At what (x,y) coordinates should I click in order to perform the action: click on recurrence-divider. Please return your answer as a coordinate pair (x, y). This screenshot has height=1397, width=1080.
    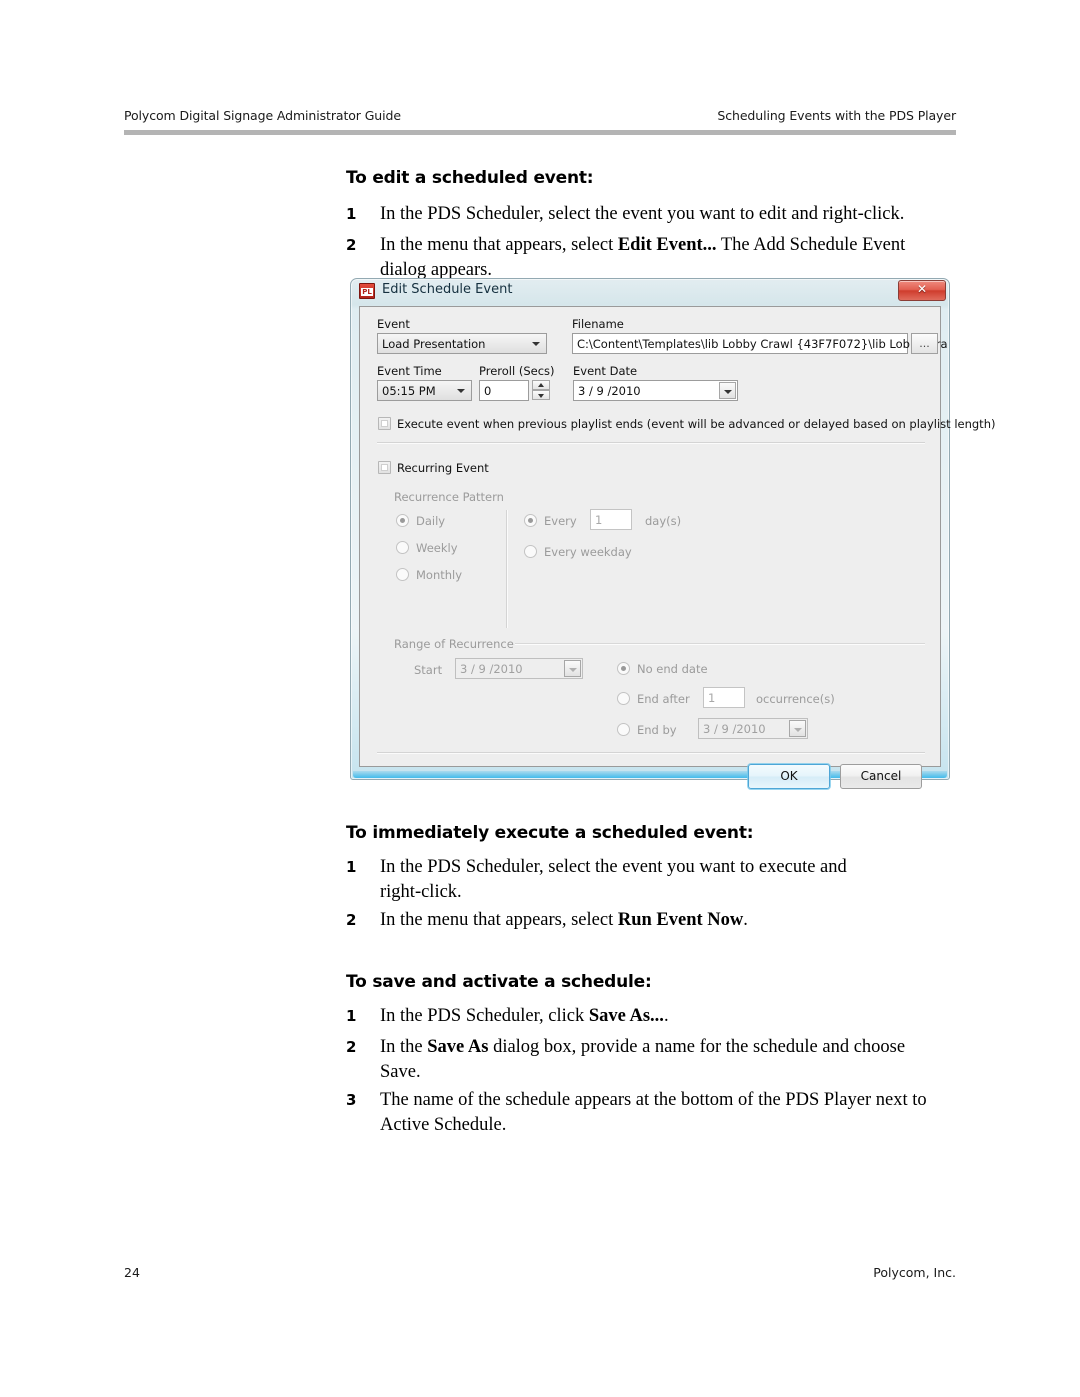
    Looking at the image, I should click on (507, 569).